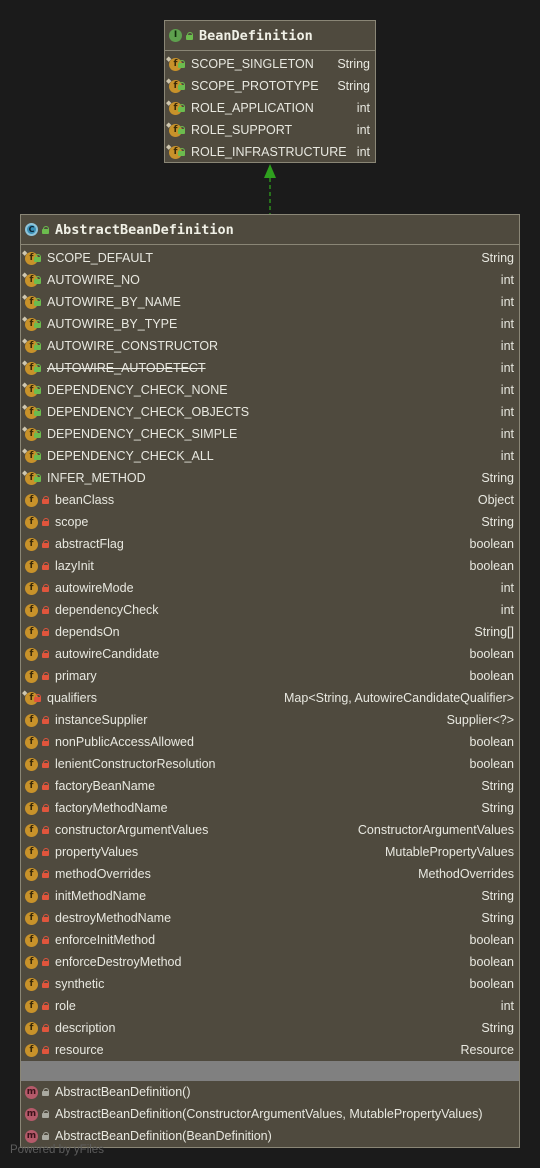  Describe the element at coordinates (353, 86) in the screenshot. I see `field-type: String` at that location.